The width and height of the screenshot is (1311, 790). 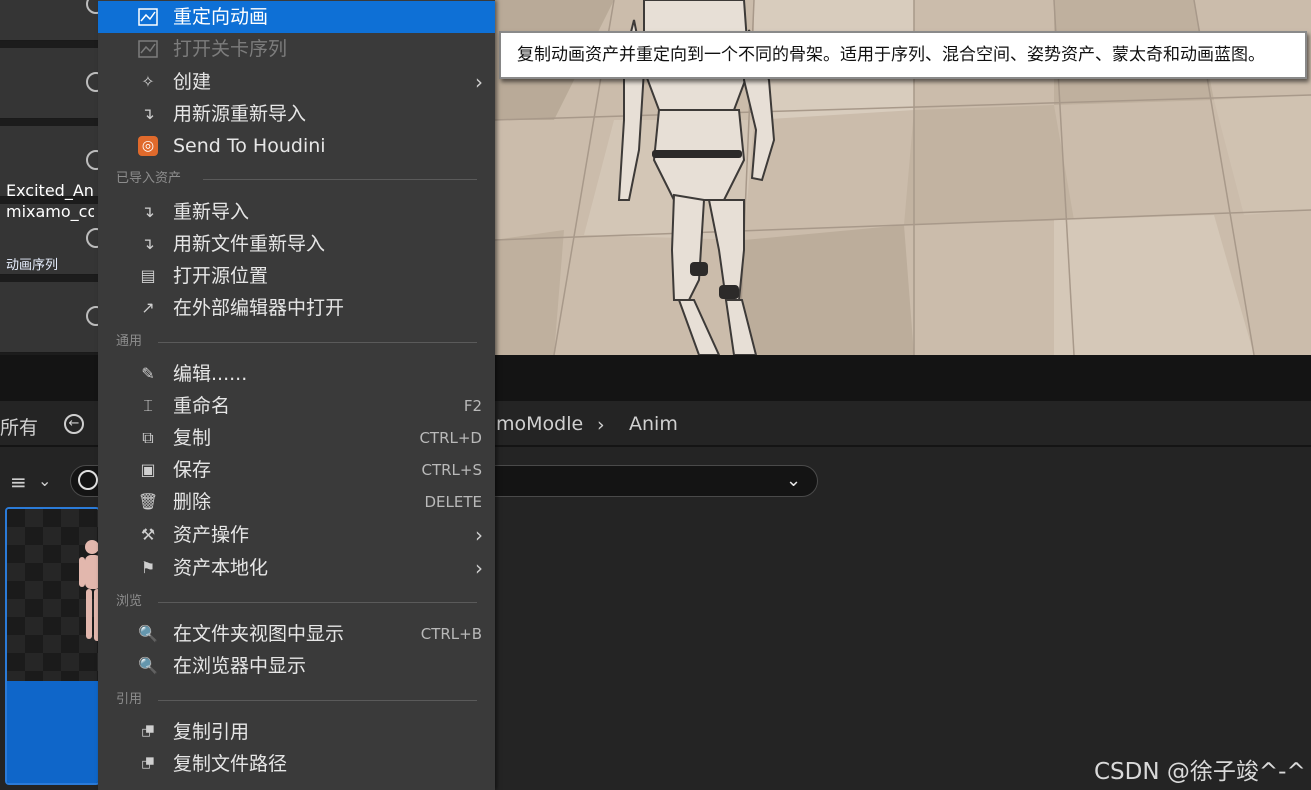 What do you see at coordinates (296, 244) in the screenshot?
I see `menu-item-reimport-new-file: ↴ 用新文件重新导入` at bounding box center [296, 244].